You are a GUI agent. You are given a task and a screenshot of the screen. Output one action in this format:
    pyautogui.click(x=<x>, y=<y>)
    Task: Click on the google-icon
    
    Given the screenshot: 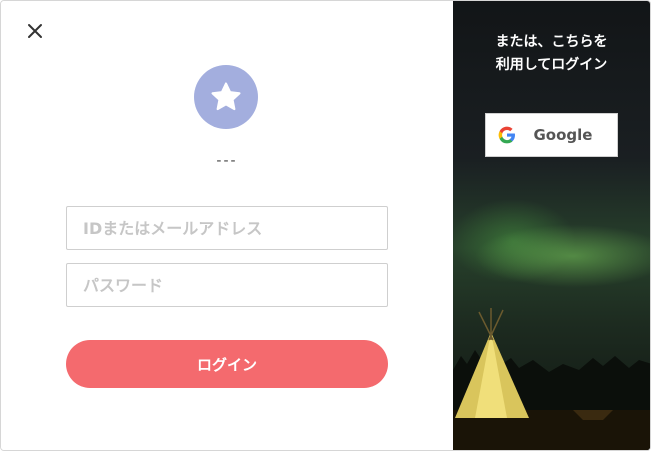 What is the action you would take?
    pyautogui.click(x=506, y=135)
    